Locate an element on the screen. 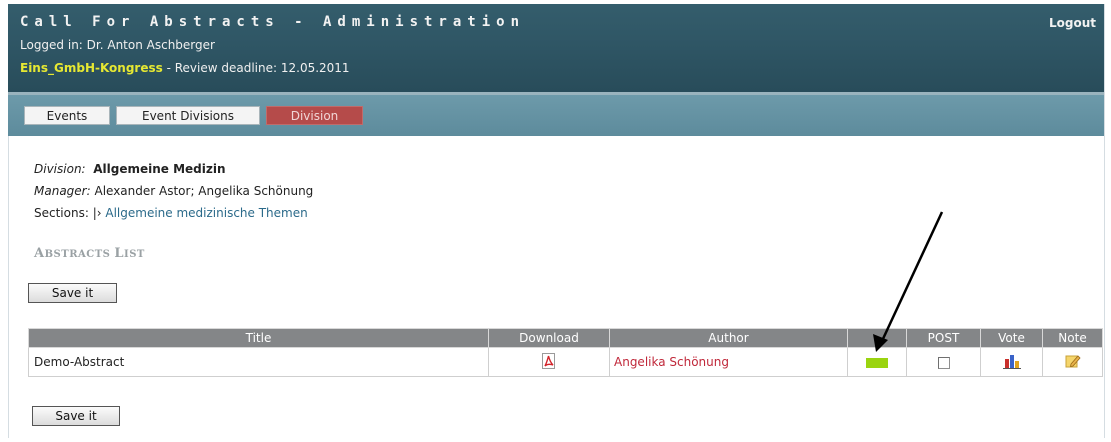 Image resolution: width=1111 pixels, height=442 pixels. app-title: Call For Abstracts - Administration is located at coordinates (273, 22).